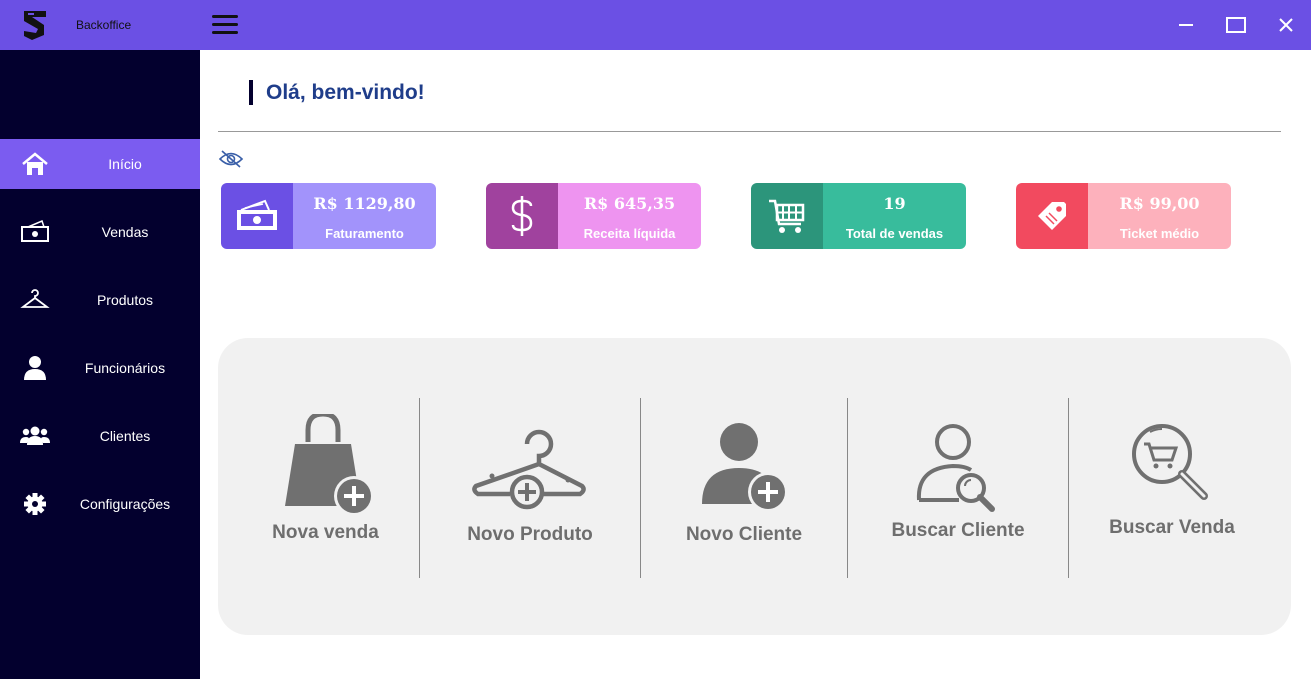 The height and width of the screenshot is (679, 1311). I want to click on close-icon, so click(1286, 25).